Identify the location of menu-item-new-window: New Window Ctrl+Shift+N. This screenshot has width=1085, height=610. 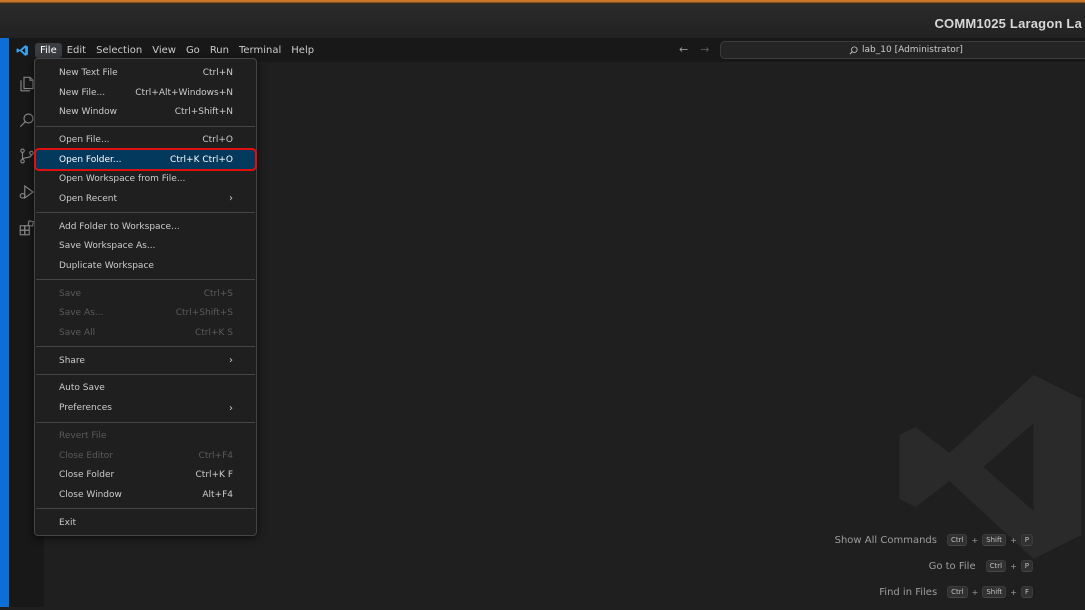
(145, 112).